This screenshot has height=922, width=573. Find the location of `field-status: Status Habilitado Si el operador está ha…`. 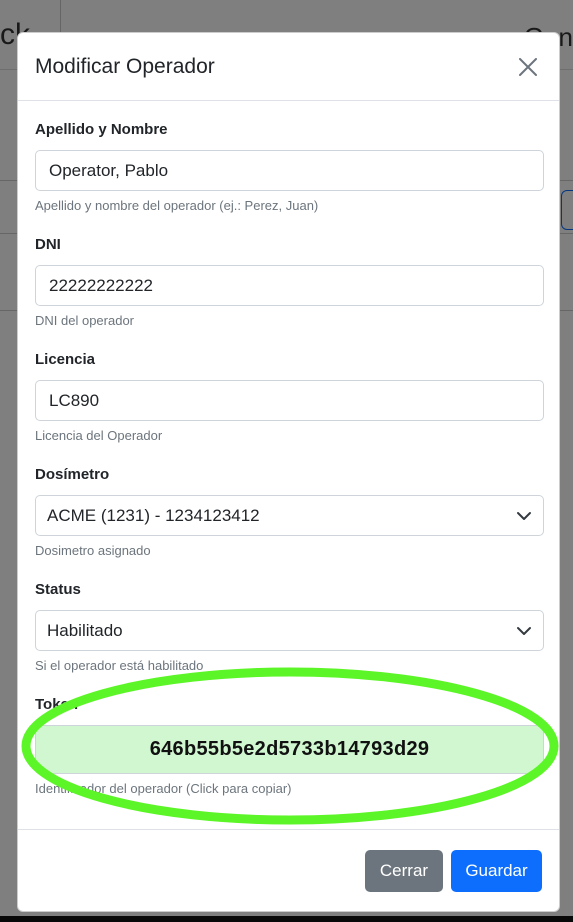

field-status: Status Habilitado Si el operador está ha… is located at coordinates (289, 628).